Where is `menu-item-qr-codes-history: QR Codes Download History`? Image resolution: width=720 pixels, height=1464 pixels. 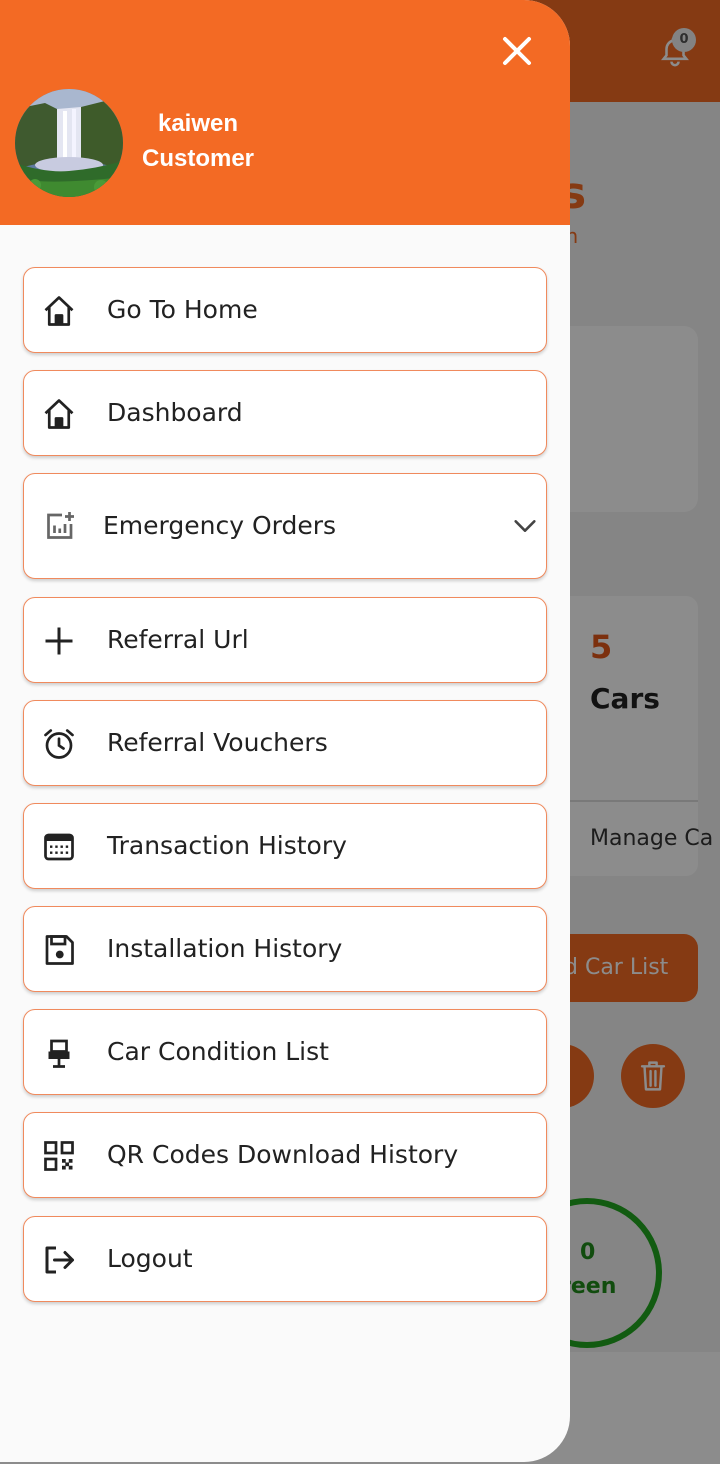
menu-item-qr-codes-history: QR Codes Download History is located at coordinates (285, 1155).